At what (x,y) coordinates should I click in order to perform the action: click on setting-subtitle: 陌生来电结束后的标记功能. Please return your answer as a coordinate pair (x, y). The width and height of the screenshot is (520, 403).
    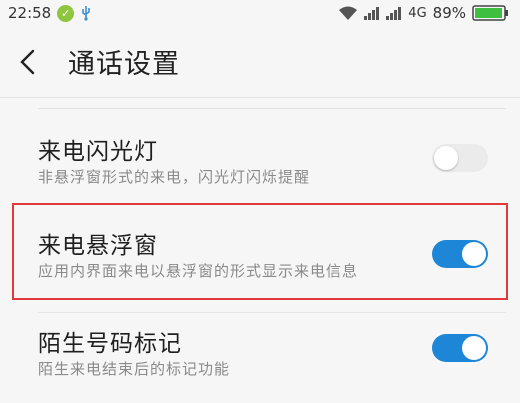
    Looking at the image, I should click on (134, 369).